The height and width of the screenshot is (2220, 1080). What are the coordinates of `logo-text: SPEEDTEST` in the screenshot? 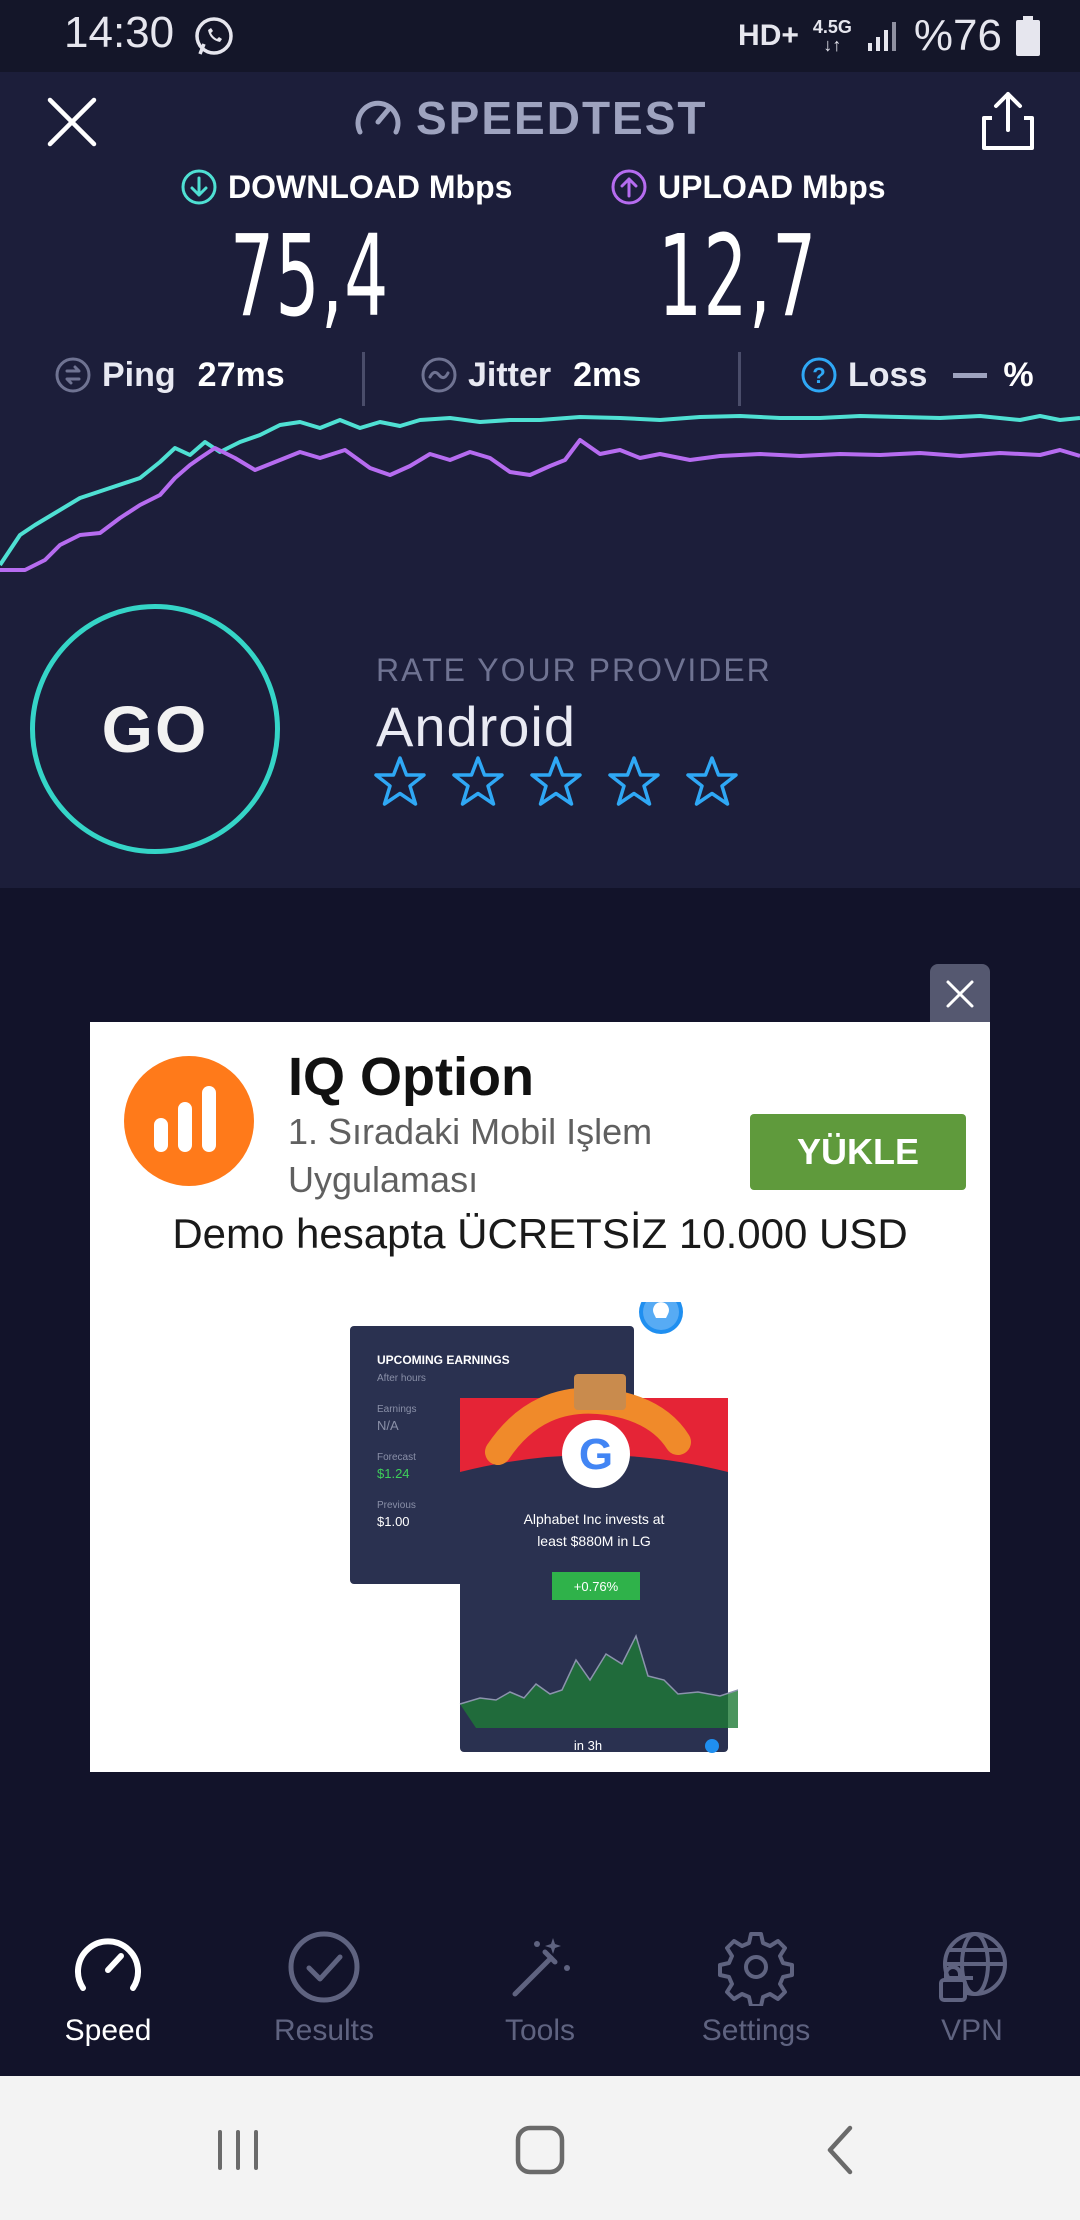 It's located at (562, 118).